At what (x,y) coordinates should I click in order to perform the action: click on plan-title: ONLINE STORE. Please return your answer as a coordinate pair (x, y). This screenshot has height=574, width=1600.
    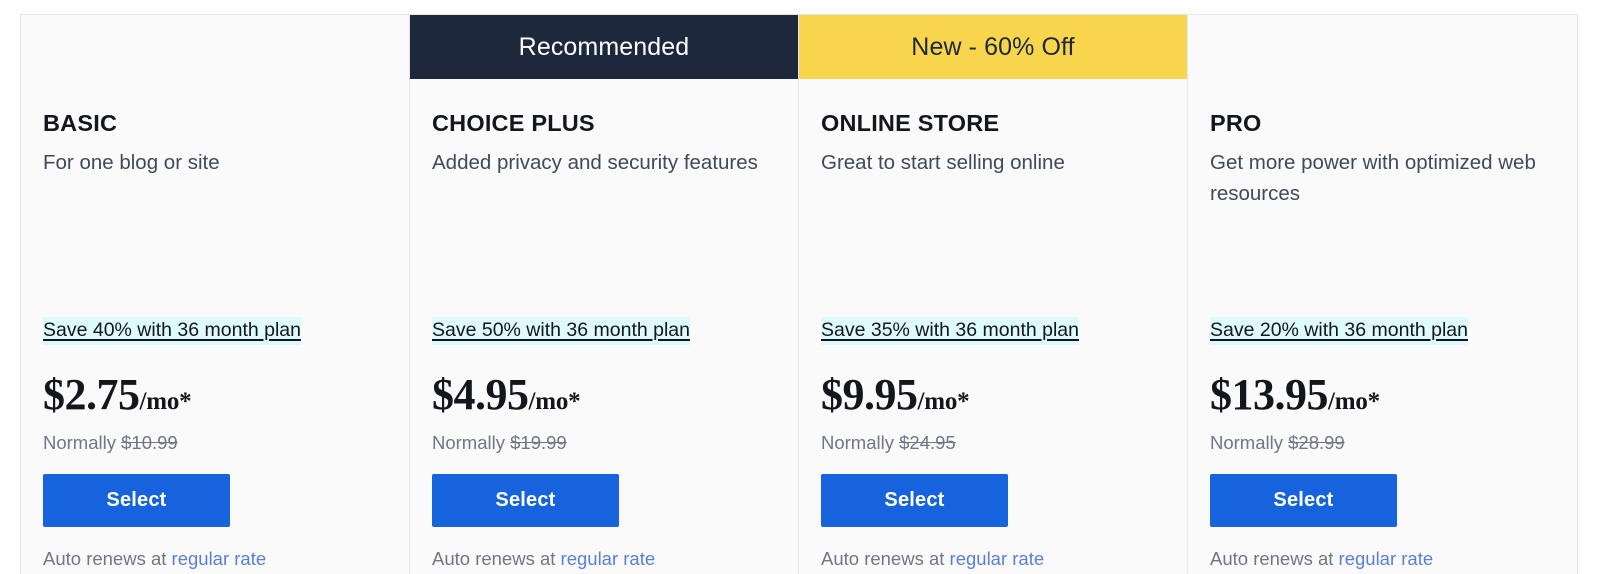
    Looking at the image, I should click on (910, 123).